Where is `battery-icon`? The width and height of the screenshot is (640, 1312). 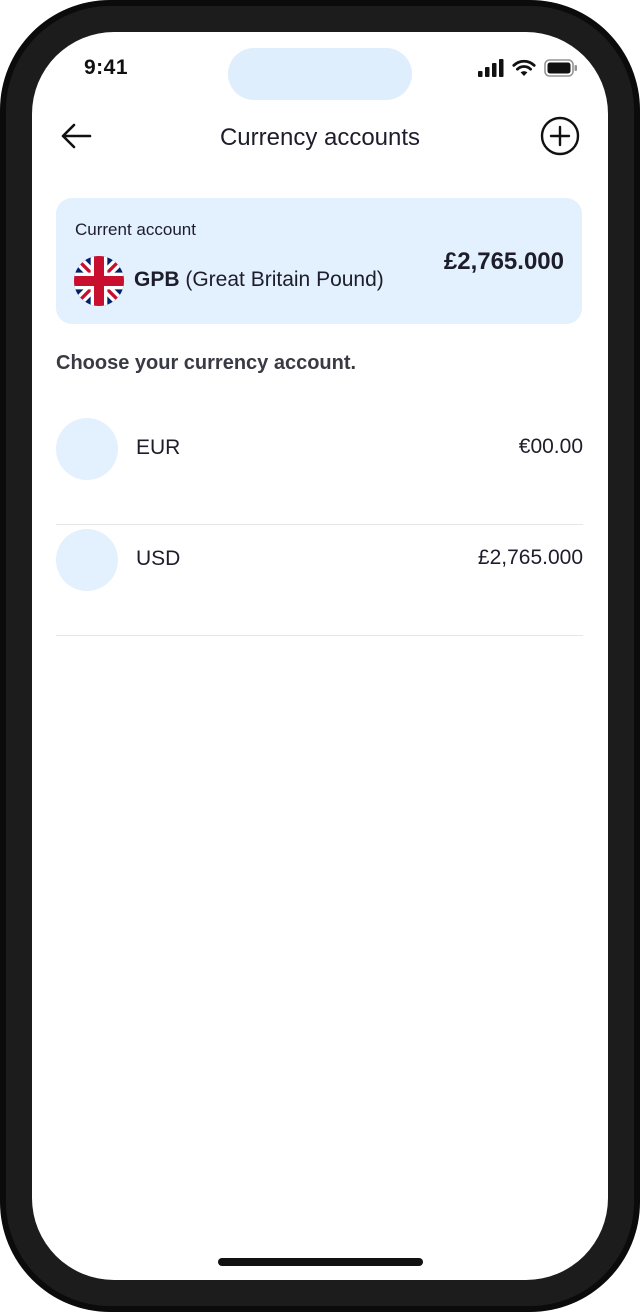 battery-icon is located at coordinates (561, 68).